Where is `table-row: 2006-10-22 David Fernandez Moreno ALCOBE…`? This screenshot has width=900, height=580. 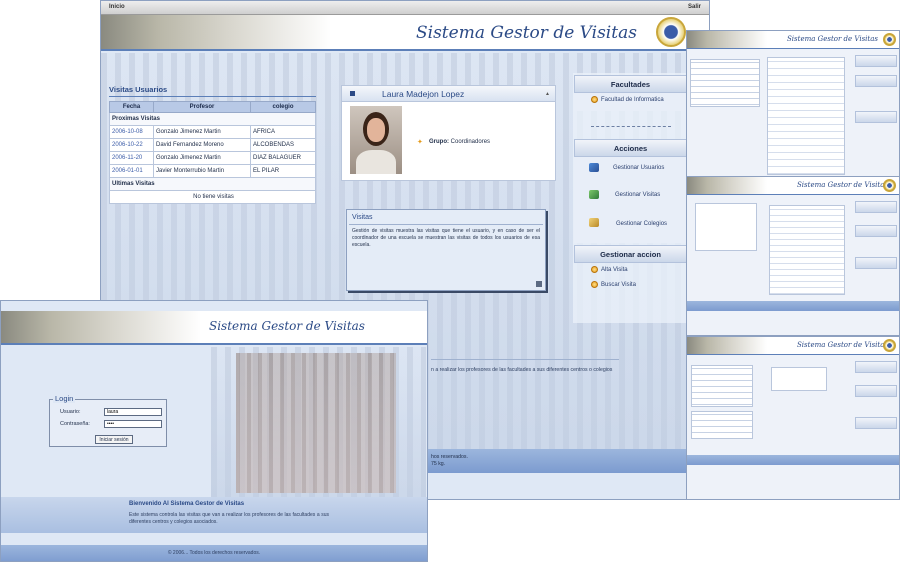
table-row: 2006-10-22 David Fernandez Moreno ALCOBE… is located at coordinates (212, 145).